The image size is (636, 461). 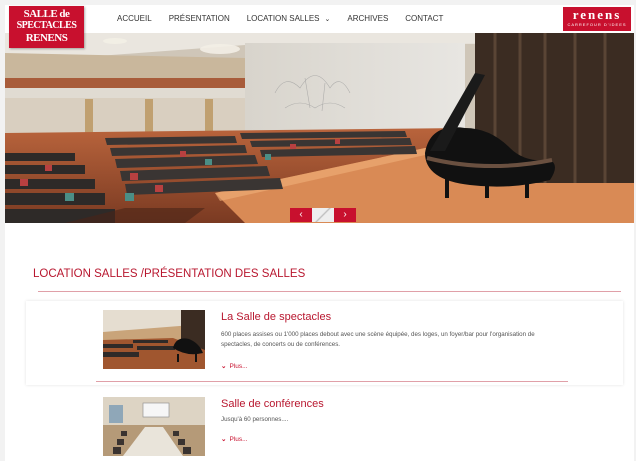 What do you see at coordinates (367, 18) in the screenshot?
I see `nav-archives: ARCHIVES` at bounding box center [367, 18].